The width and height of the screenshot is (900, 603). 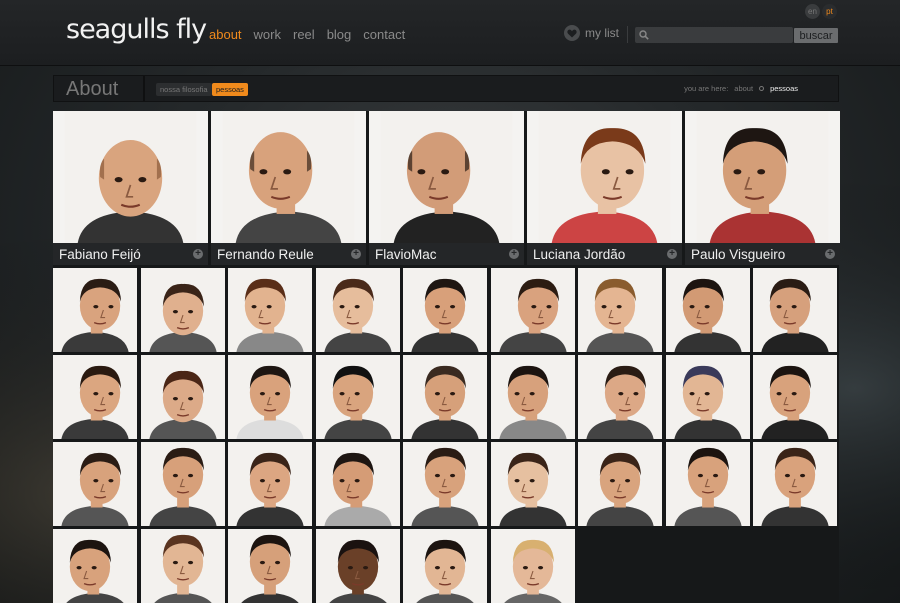 What do you see at coordinates (829, 11) in the screenshot?
I see `language-pt-button: pt` at bounding box center [829, 11].